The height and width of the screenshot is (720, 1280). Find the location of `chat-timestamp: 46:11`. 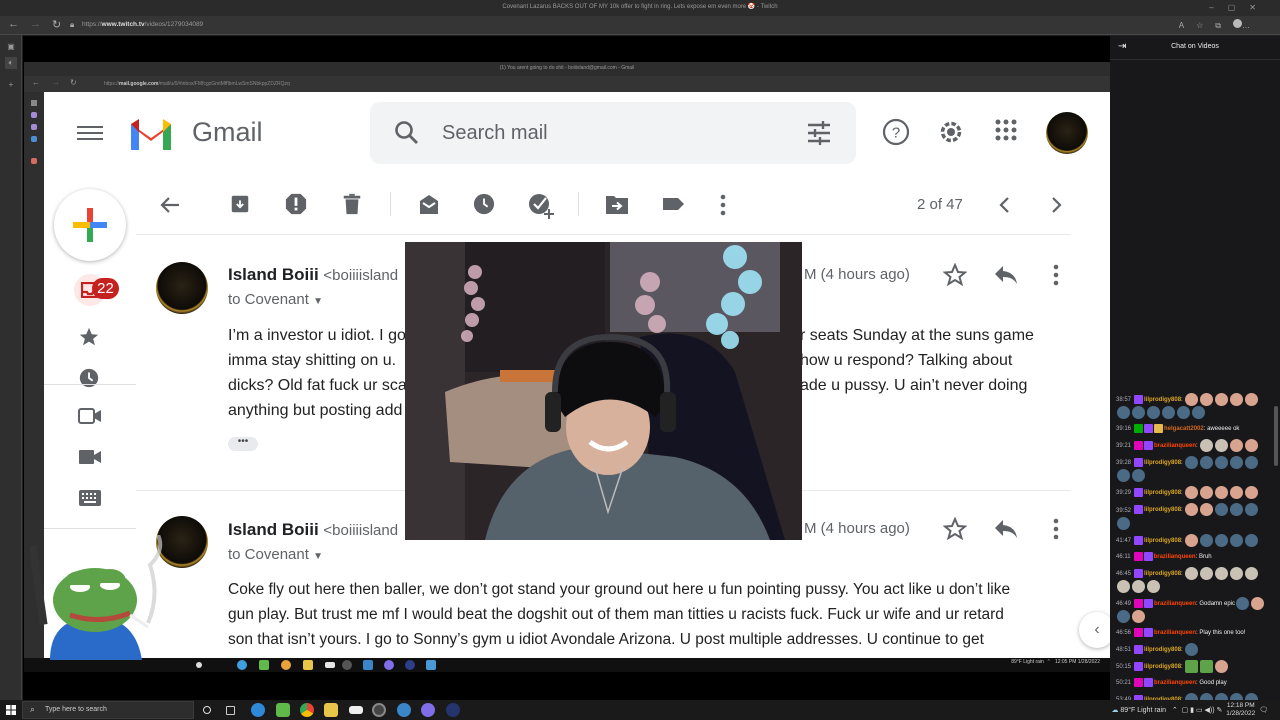

chat-timestamp: 46:11 is located at coordinates (1123, 557).